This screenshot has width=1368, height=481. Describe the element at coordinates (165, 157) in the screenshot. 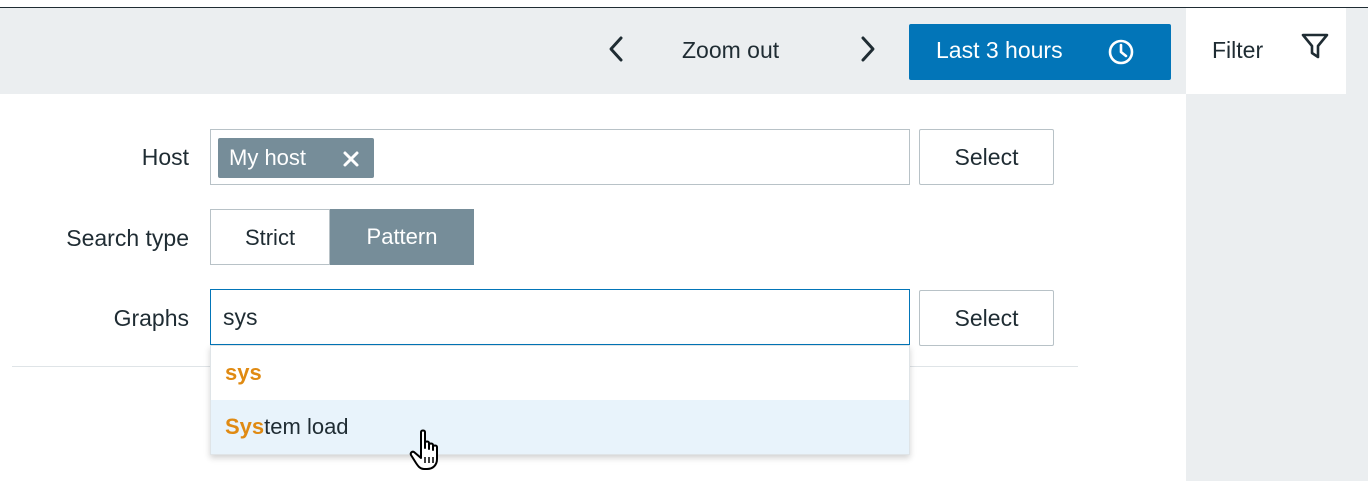

I see `host-label: Host` at that location.